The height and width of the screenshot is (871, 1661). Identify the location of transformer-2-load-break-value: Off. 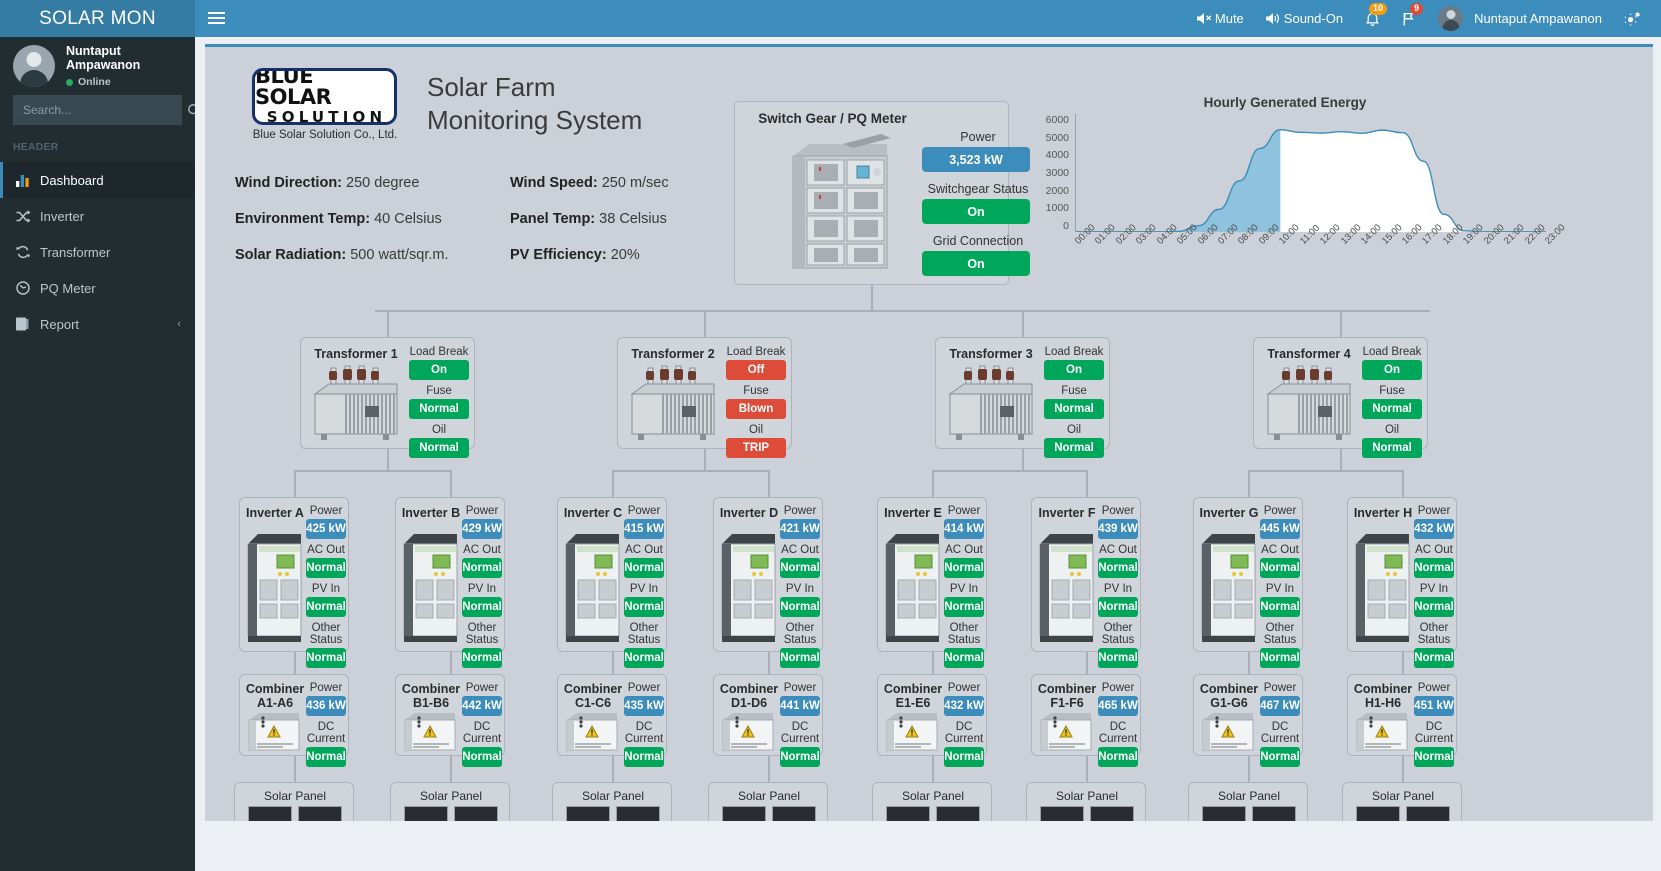
(756, 370).